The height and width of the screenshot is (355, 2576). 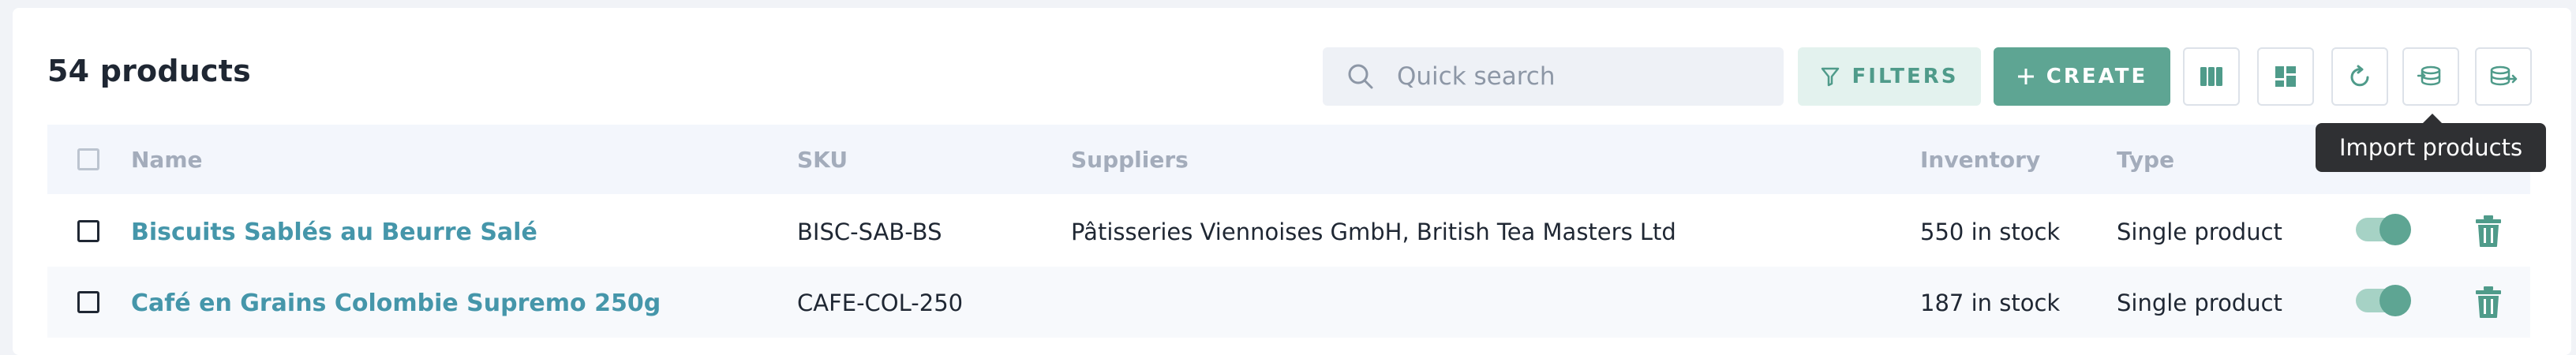 I want to click on import-icon, so click(x=2429, y=75).